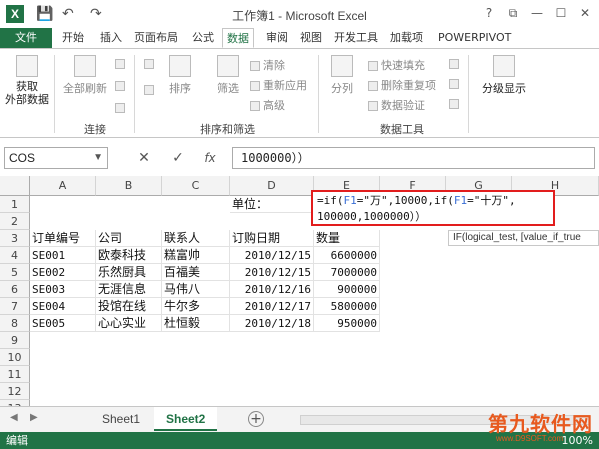  Describe the element at coordinates (63, 186) in the screenshot. I see `column-header: A` at that location.